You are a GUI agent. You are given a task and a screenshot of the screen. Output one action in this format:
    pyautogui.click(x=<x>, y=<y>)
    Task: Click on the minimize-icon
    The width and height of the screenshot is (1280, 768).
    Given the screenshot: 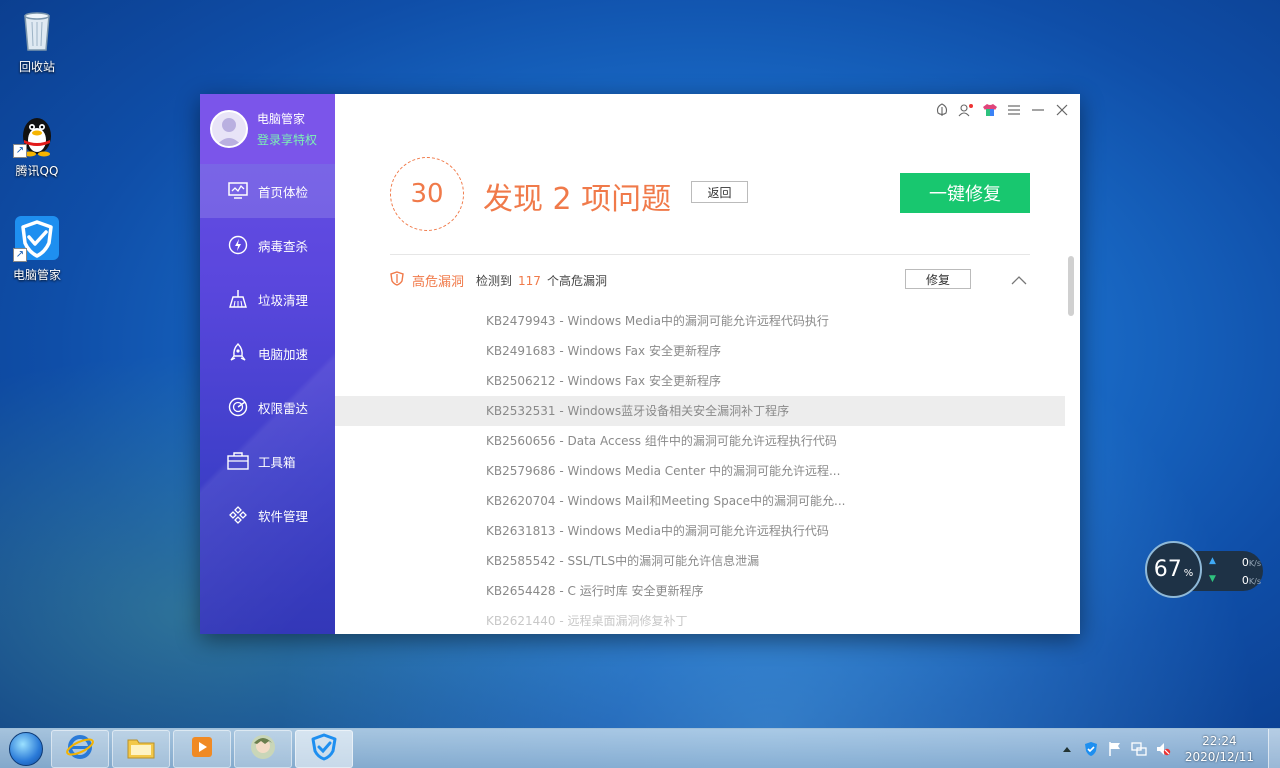 What is the action you would take?
    pyautogui.click(x=1038, y=110)
    